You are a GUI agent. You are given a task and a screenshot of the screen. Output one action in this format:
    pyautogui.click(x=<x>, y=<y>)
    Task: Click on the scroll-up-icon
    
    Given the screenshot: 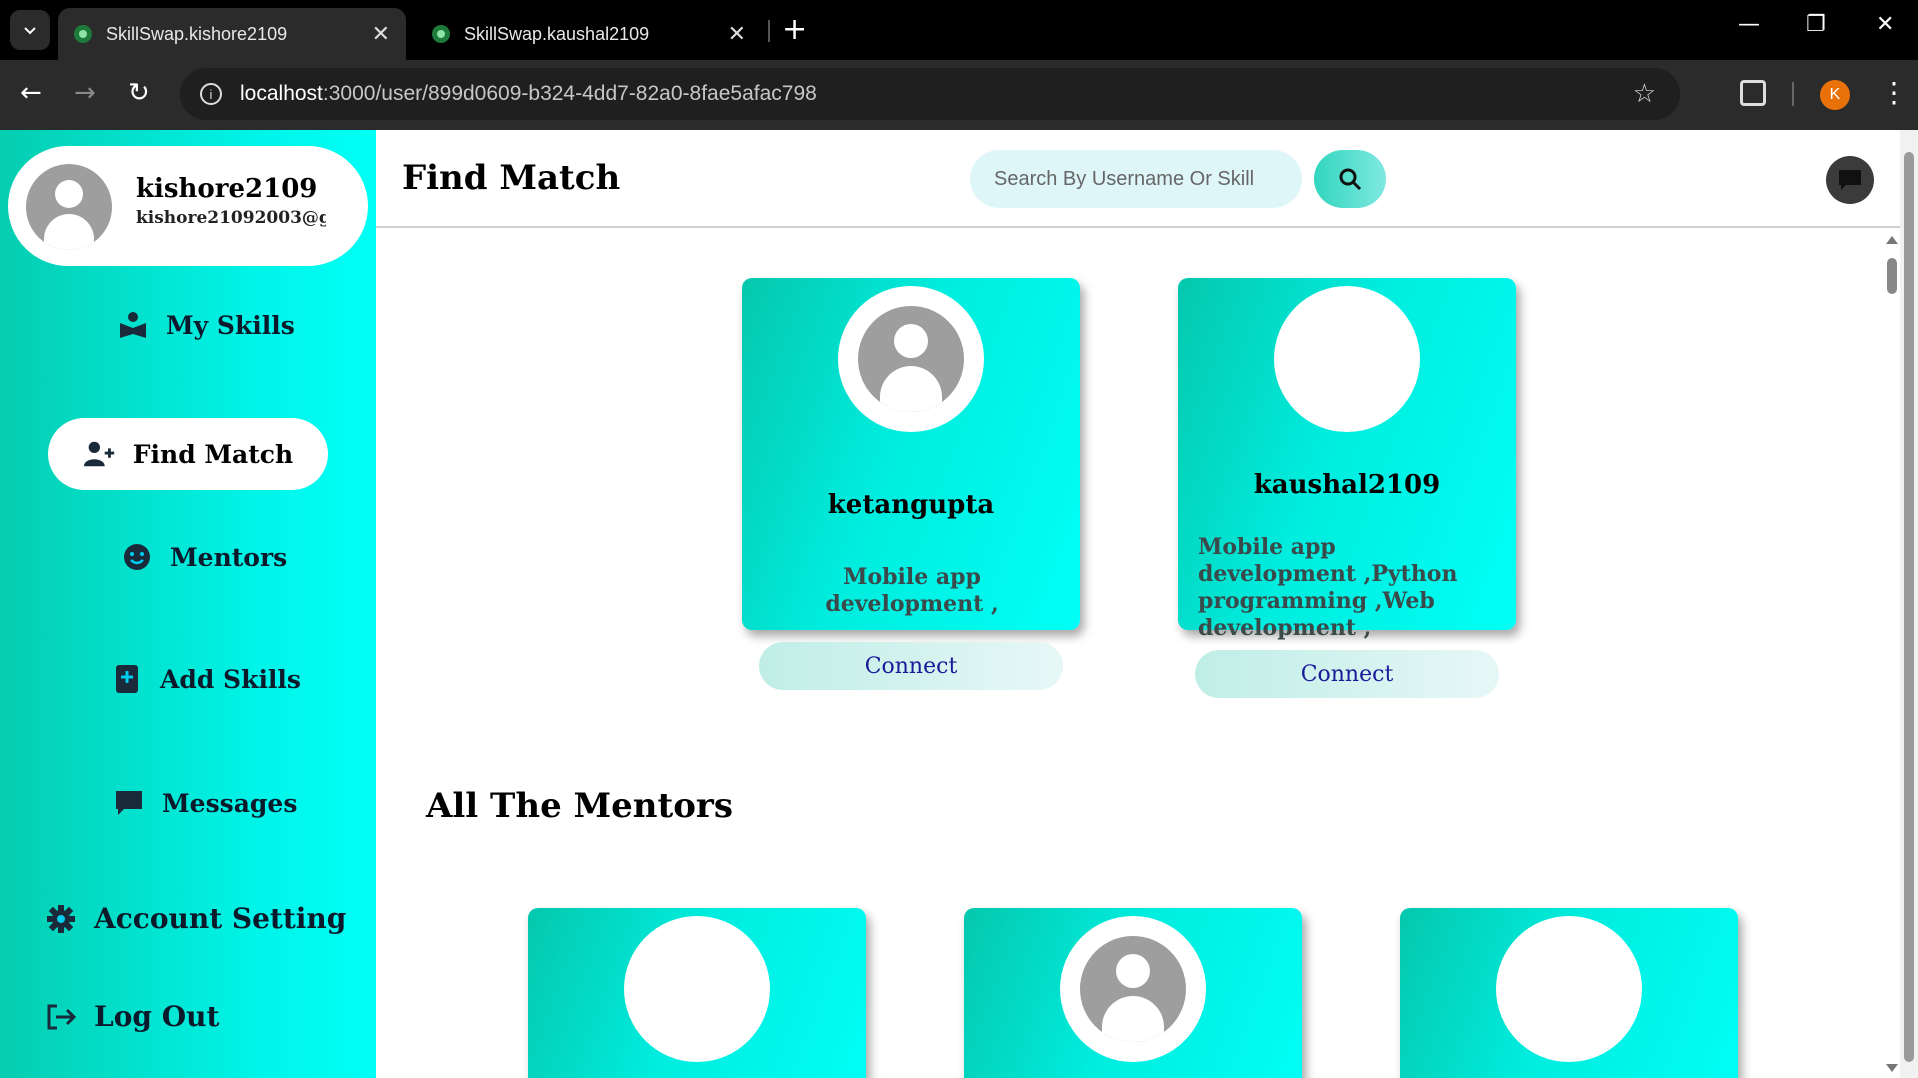 What is the action you would take?
    pyautogui.click(x=1892, y=240)
    